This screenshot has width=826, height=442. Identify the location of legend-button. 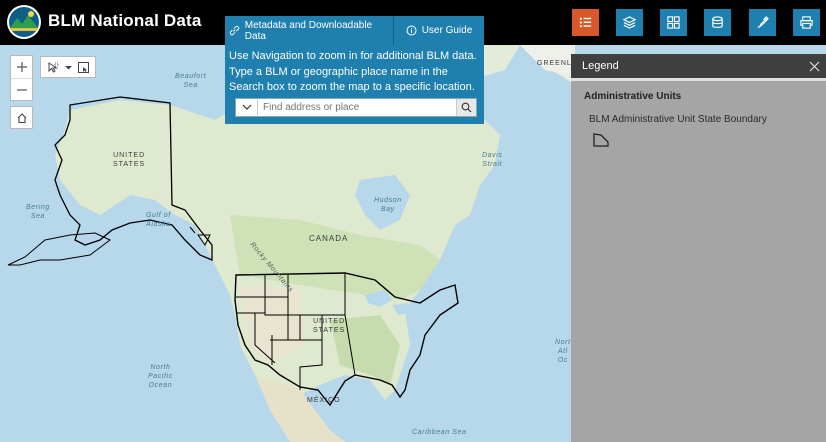
(585, 22).